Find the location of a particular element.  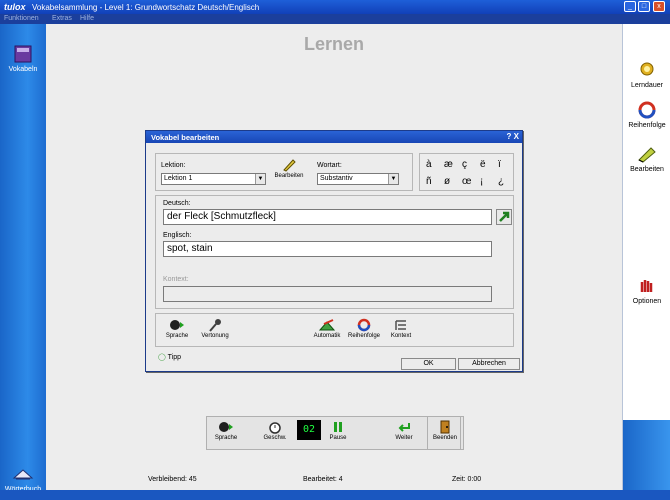

englisch-field: spot, stain is located at coordinates (327, 249).